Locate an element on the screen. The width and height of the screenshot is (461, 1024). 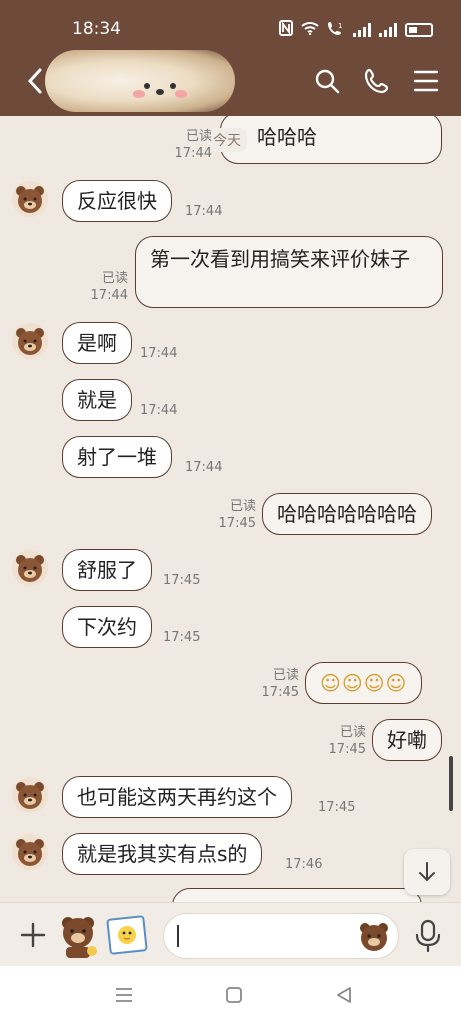
system-nav-bar is located at coordinates (230, 995).